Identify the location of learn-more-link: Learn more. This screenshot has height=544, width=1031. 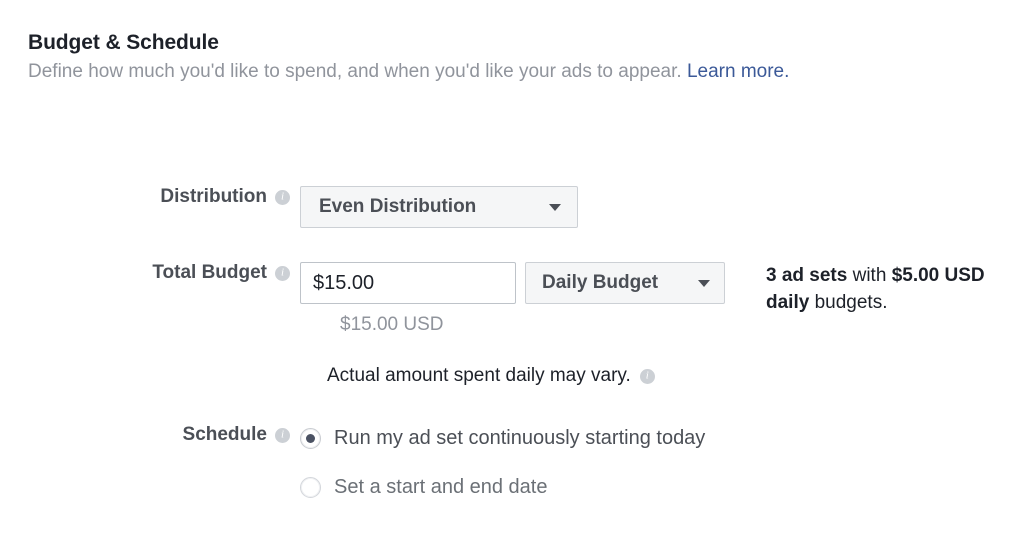
(735, 71).